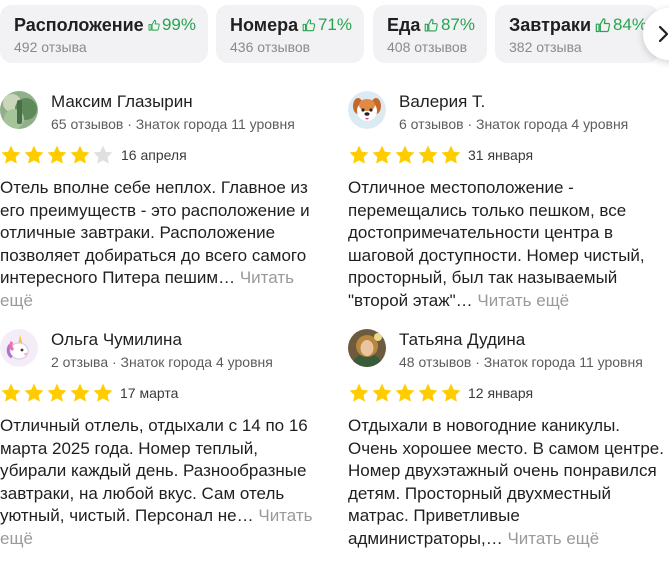  What do you see at coordinates (442, 102) in the screenshot?
I see `reviewer-name: Валерия Т.` at bounding box center [442, 102].